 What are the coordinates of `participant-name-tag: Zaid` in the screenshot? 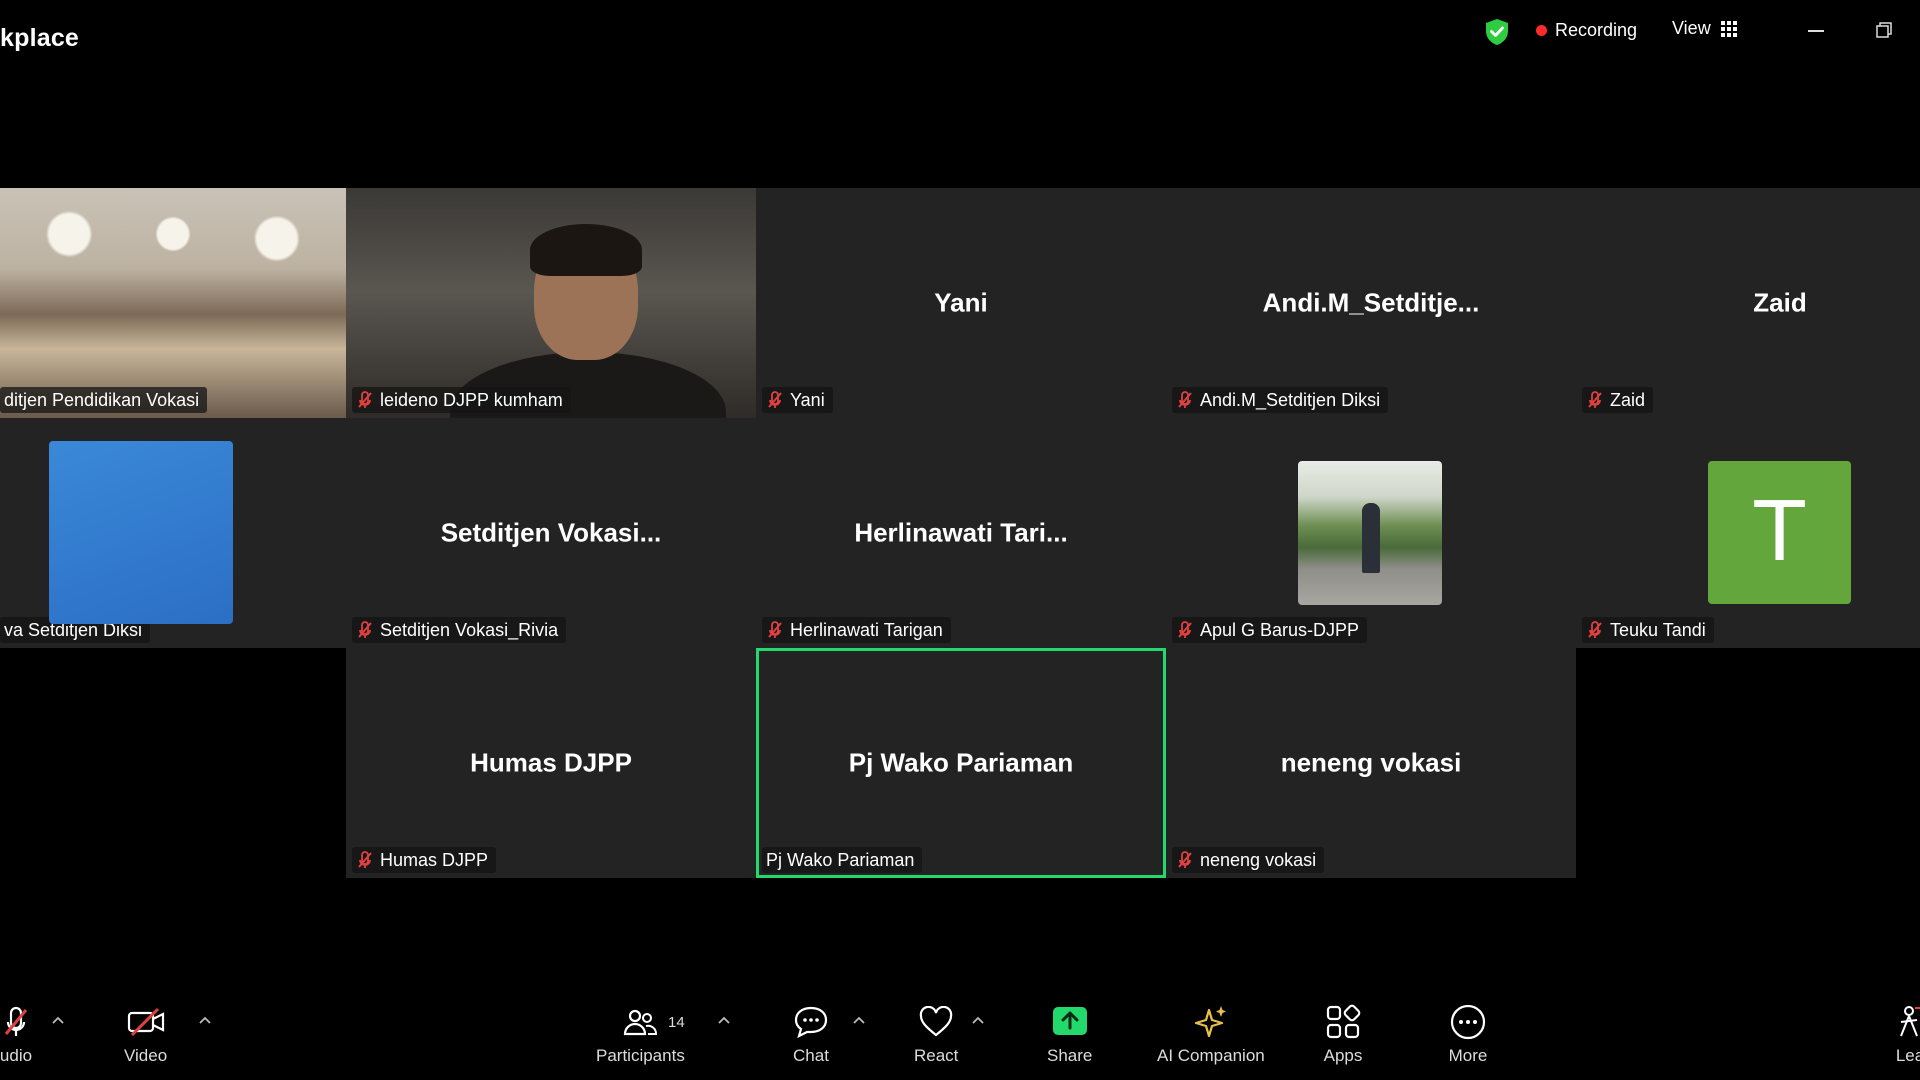 It's located at (1618, 400).